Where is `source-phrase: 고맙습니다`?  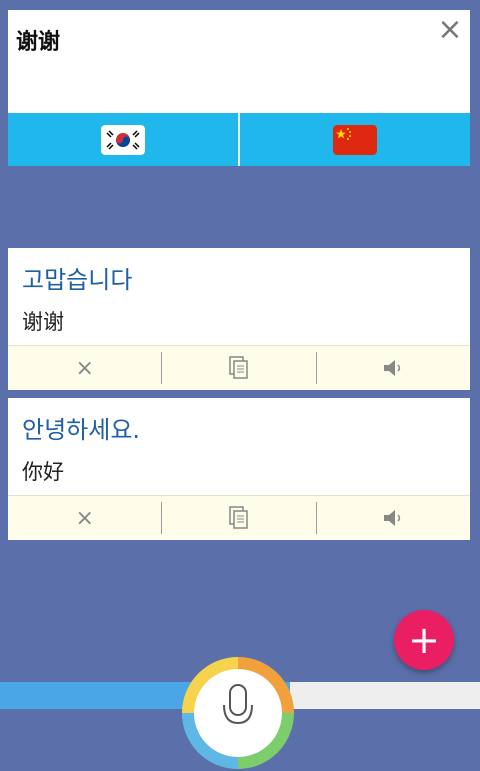 source-phrase: 고맙습니다 is located at coordinates (77, 280).